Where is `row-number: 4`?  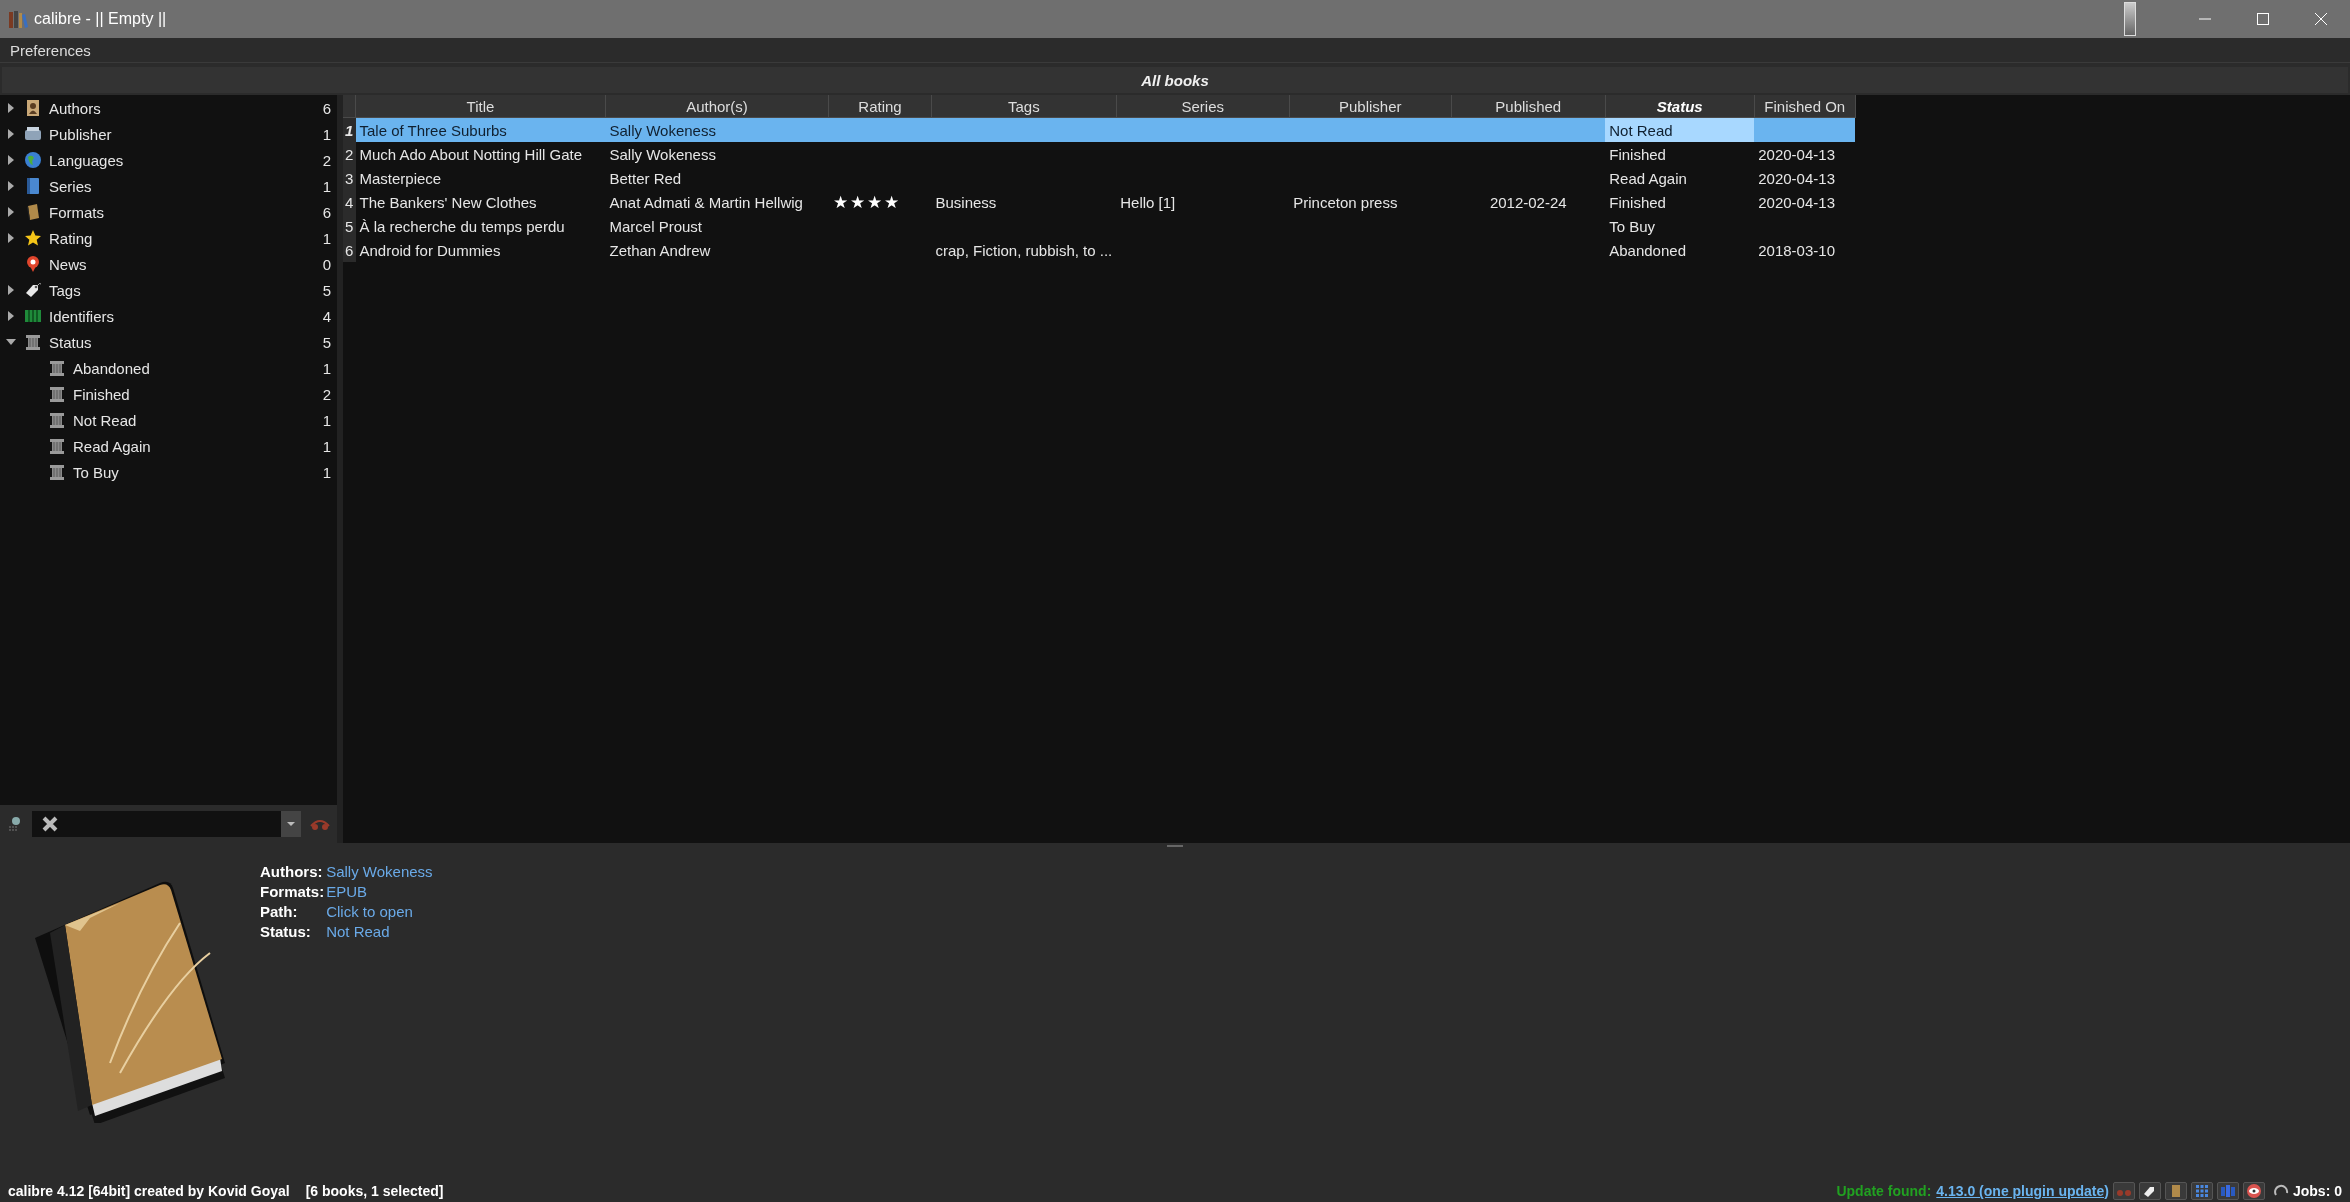 row-number: 4 is located at coordinates (349, 202).